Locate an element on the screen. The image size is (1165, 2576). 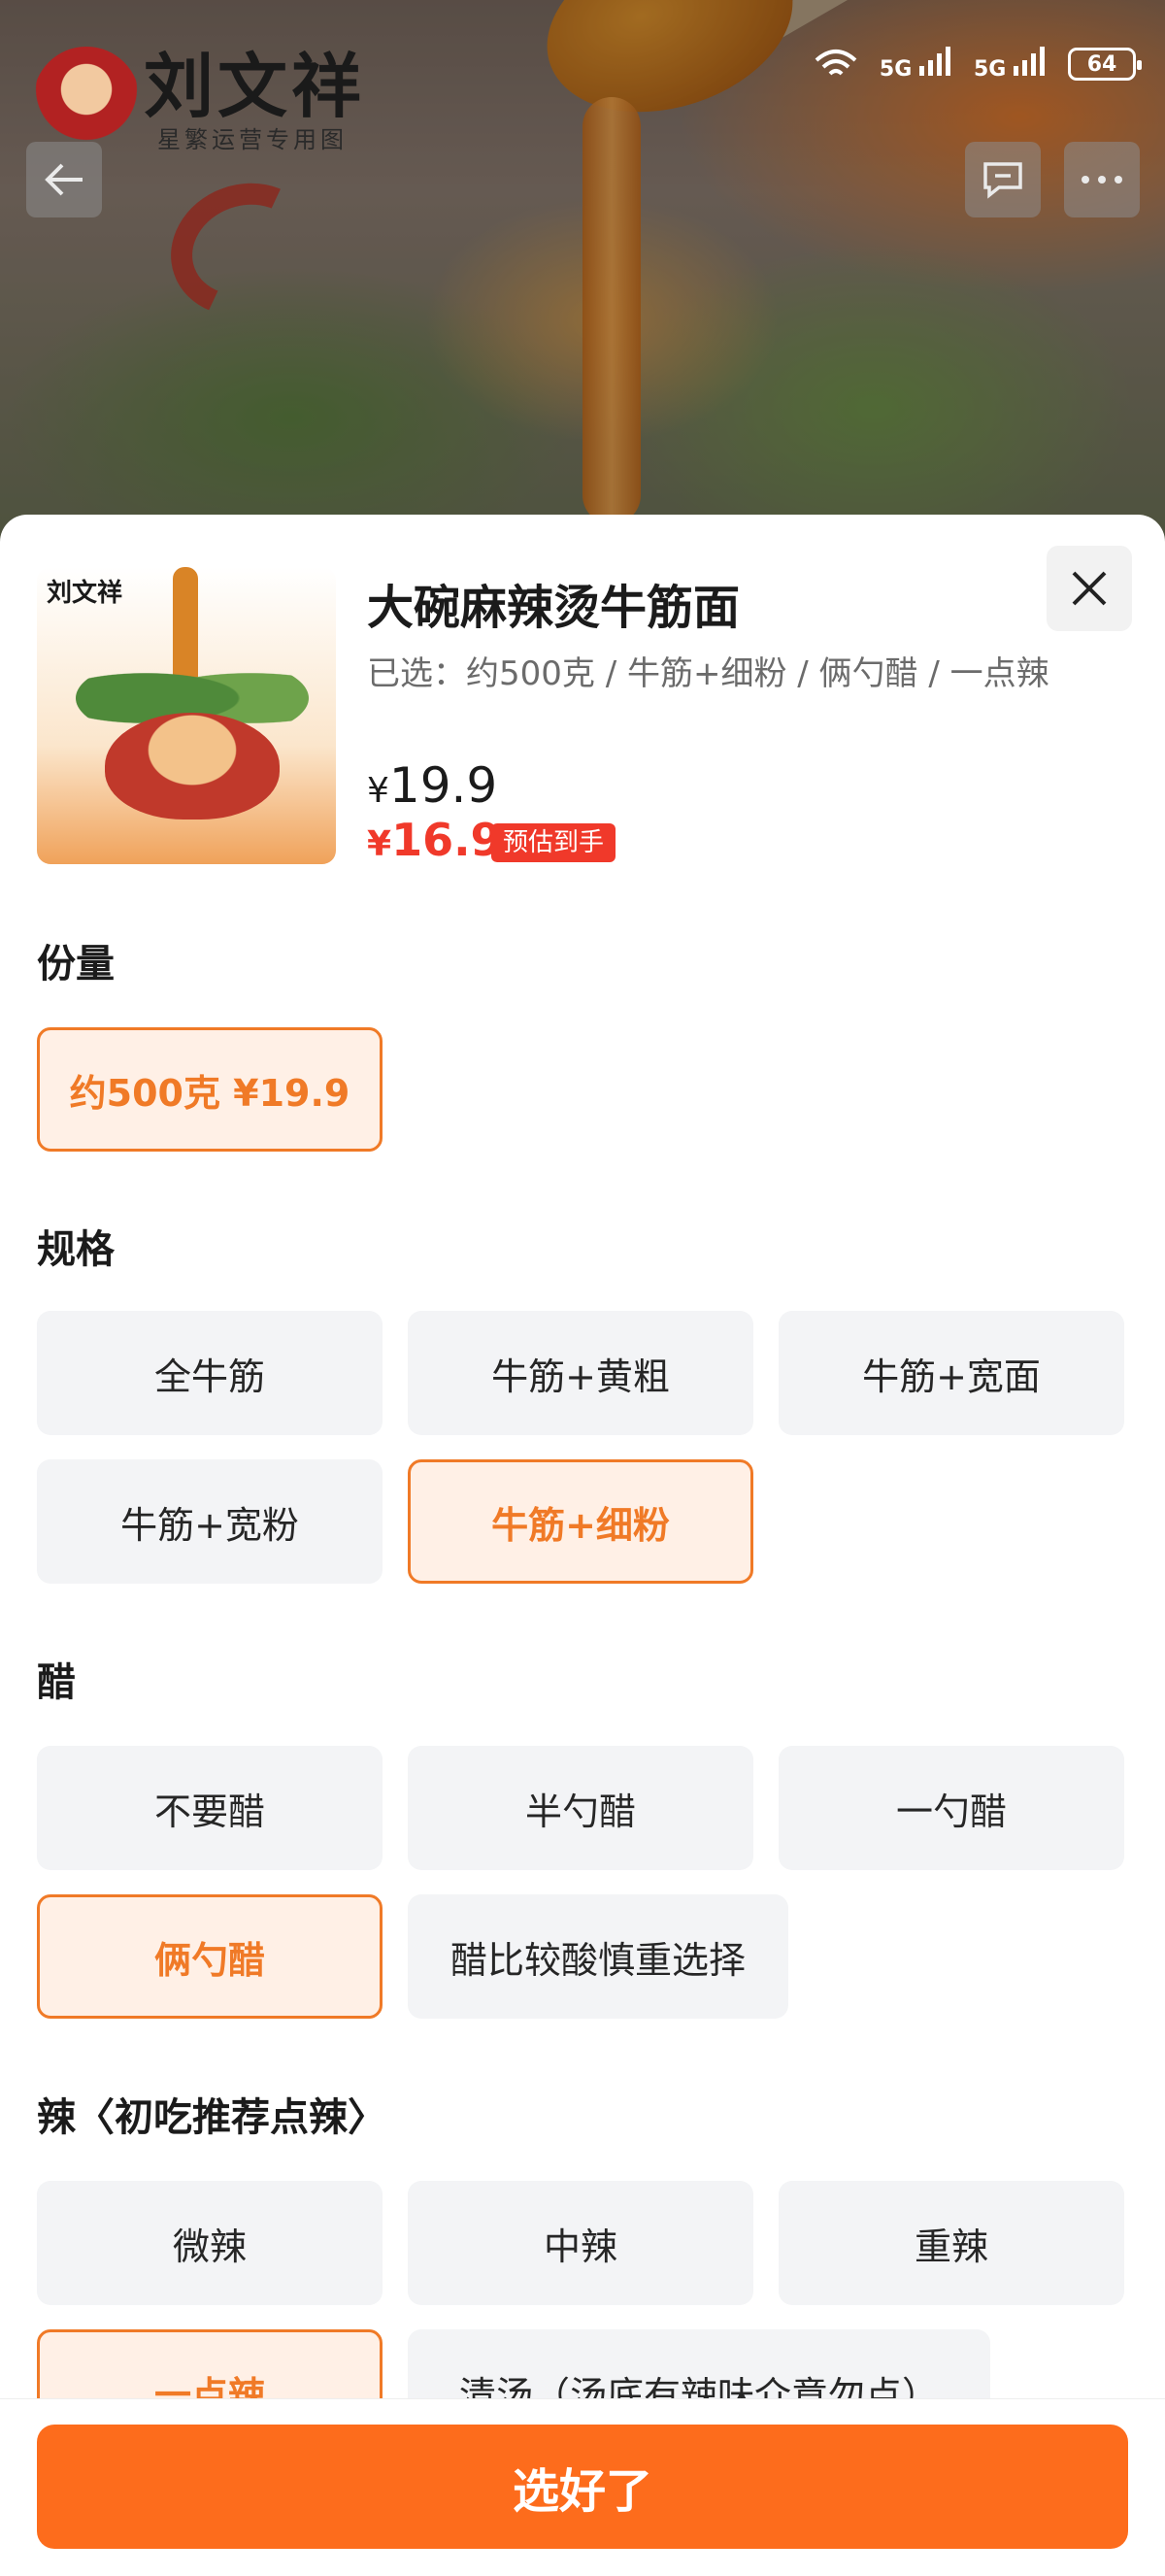
product-thumbnail: 刘文祥 is located at coordinates (186, 716).